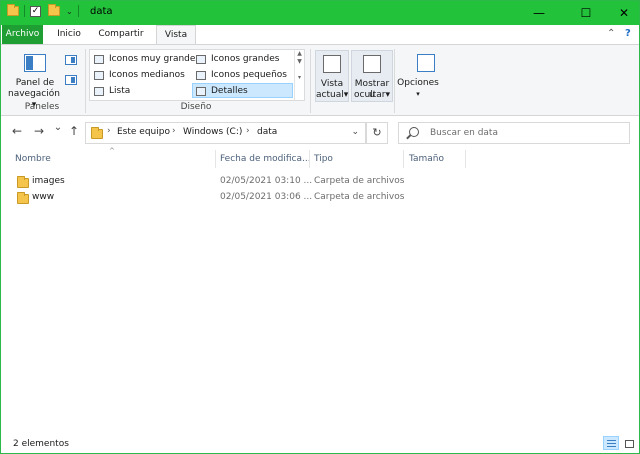  What do you see at coordinates (141, 75) in the screenshot?
I see `layout-medium-icons: Iconos medianos` at bounding box center [141, 75].